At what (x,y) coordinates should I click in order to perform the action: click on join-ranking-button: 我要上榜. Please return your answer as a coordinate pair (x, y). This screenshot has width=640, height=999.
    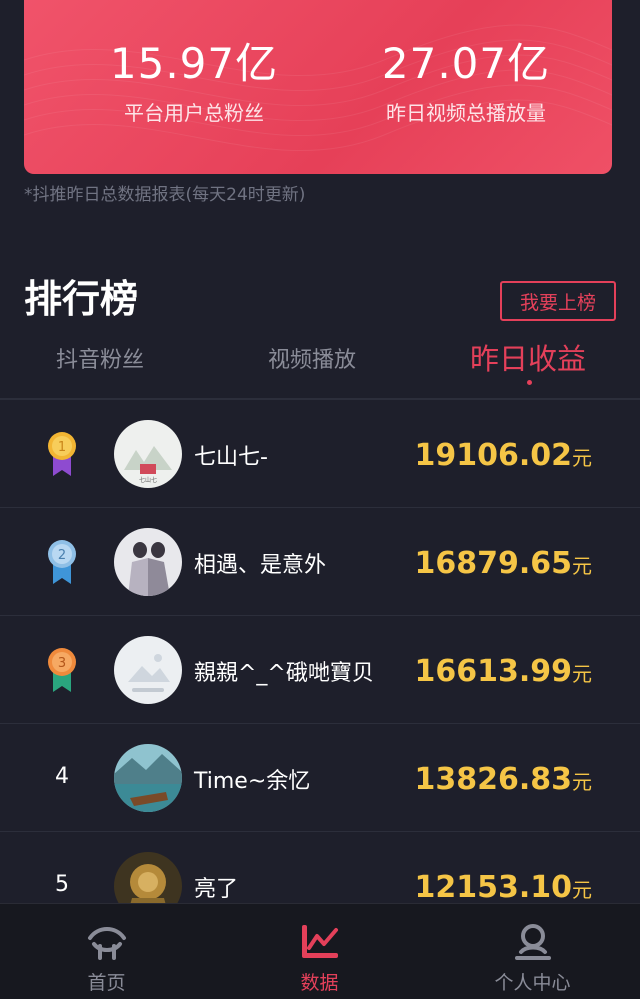
    Looking at the image, I should click on (558, 301).